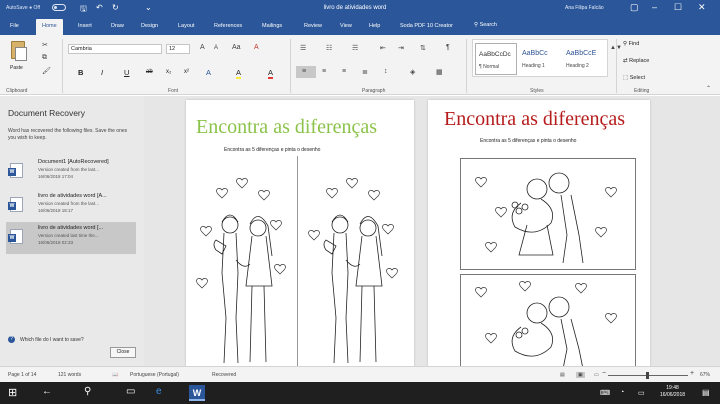 The image size is (720, 404). What do you see at coordinates (584, 59) in the screenshot?
I see `style-heading-2: AaBbCcE Heading 2` at bounding box center [584, 59].